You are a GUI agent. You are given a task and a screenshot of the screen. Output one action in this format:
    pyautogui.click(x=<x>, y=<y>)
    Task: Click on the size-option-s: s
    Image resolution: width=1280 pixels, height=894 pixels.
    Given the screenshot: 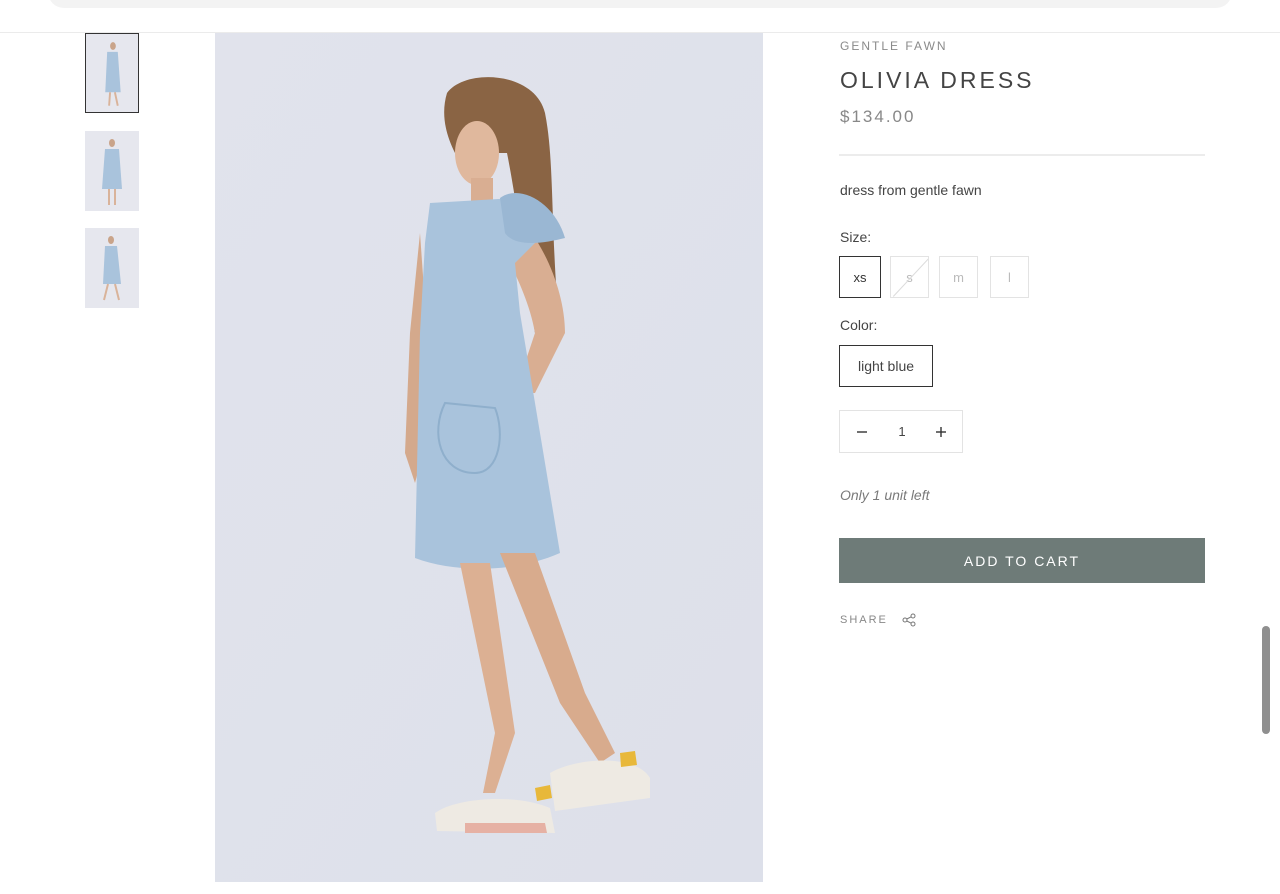 What is the action you would take?
    pyautogui.click(x=909, y=277)
    